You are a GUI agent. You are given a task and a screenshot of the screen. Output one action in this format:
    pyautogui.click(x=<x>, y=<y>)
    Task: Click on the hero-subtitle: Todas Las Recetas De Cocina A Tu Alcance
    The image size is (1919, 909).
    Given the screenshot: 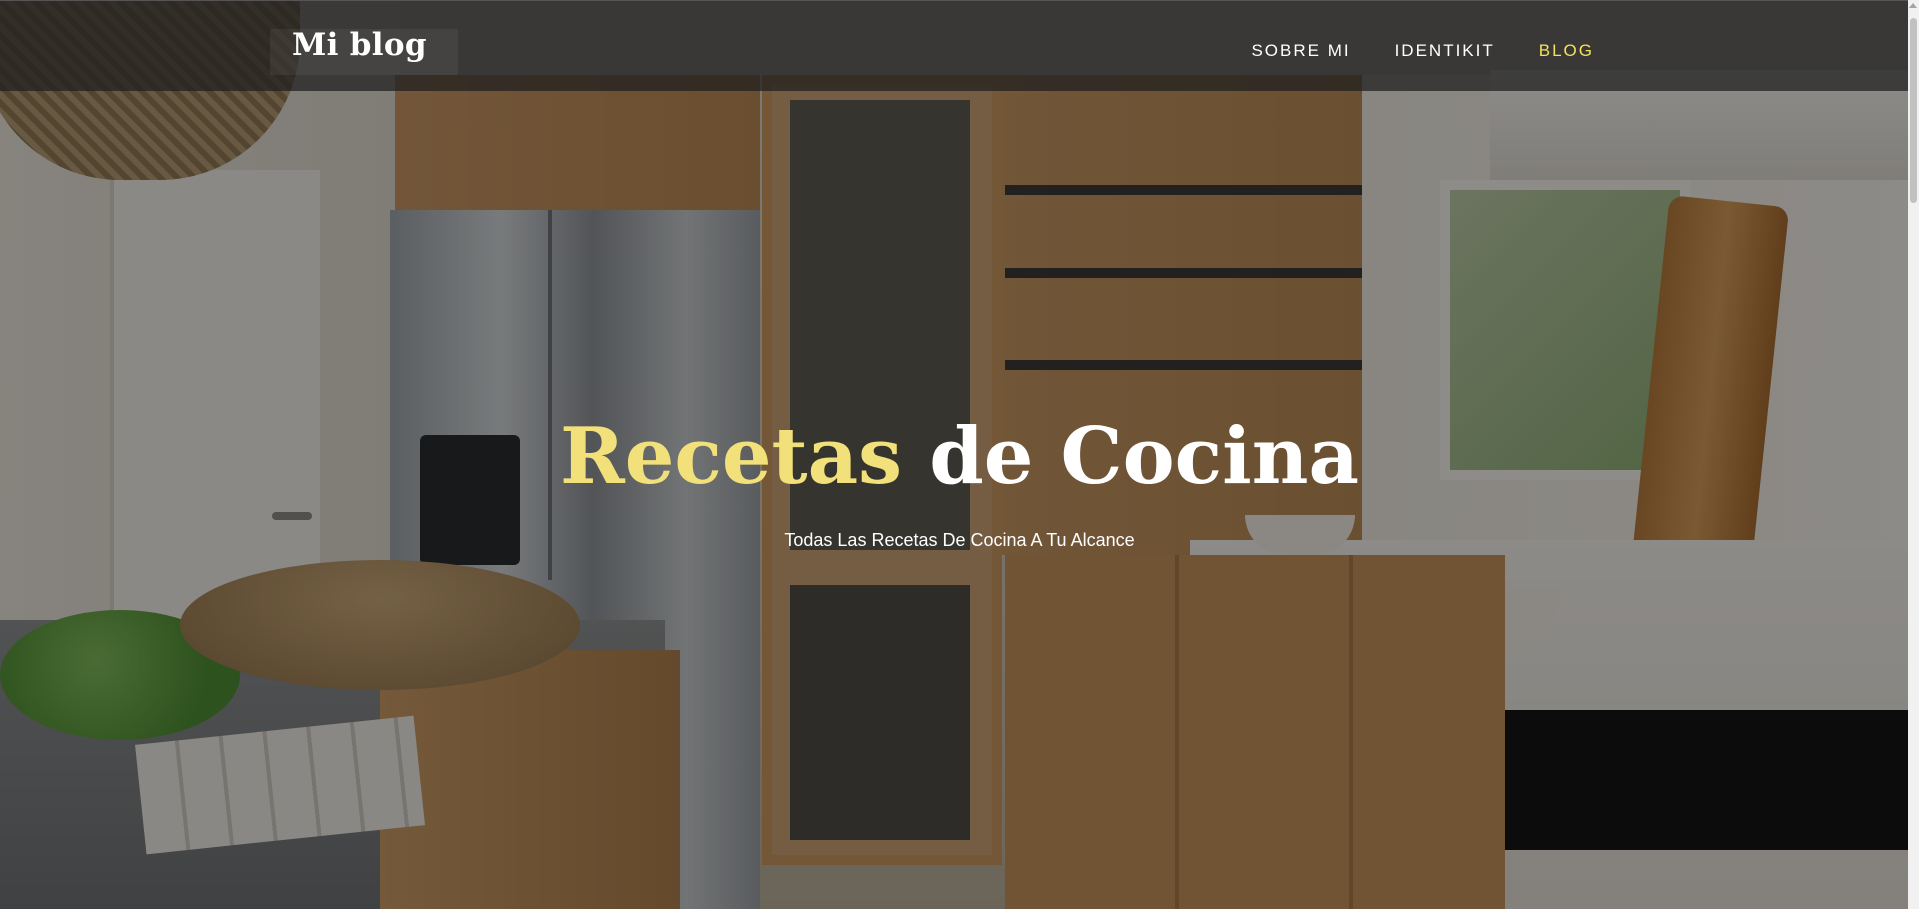 What is the action you would take?
    pyautogui.click(x=959, y=540)
    